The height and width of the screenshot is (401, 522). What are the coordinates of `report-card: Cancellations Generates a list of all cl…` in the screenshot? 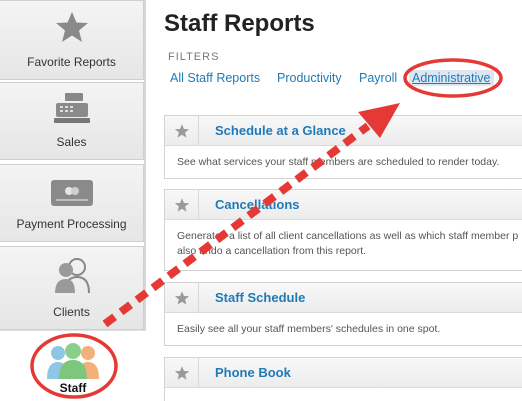 It's located at (343, 230).